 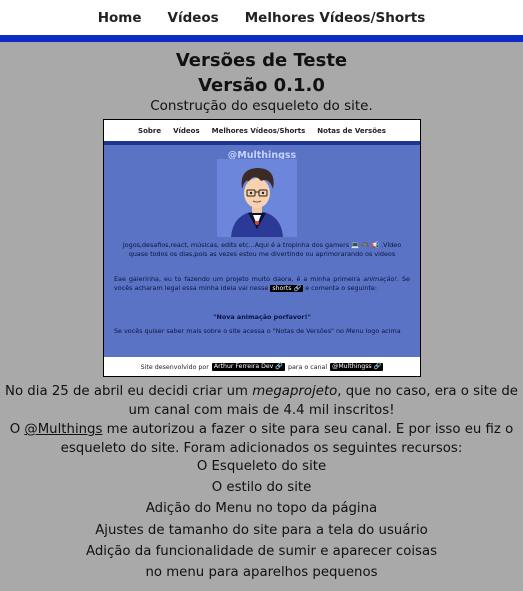 I want to click on avatar, so click(x=257, y=198).